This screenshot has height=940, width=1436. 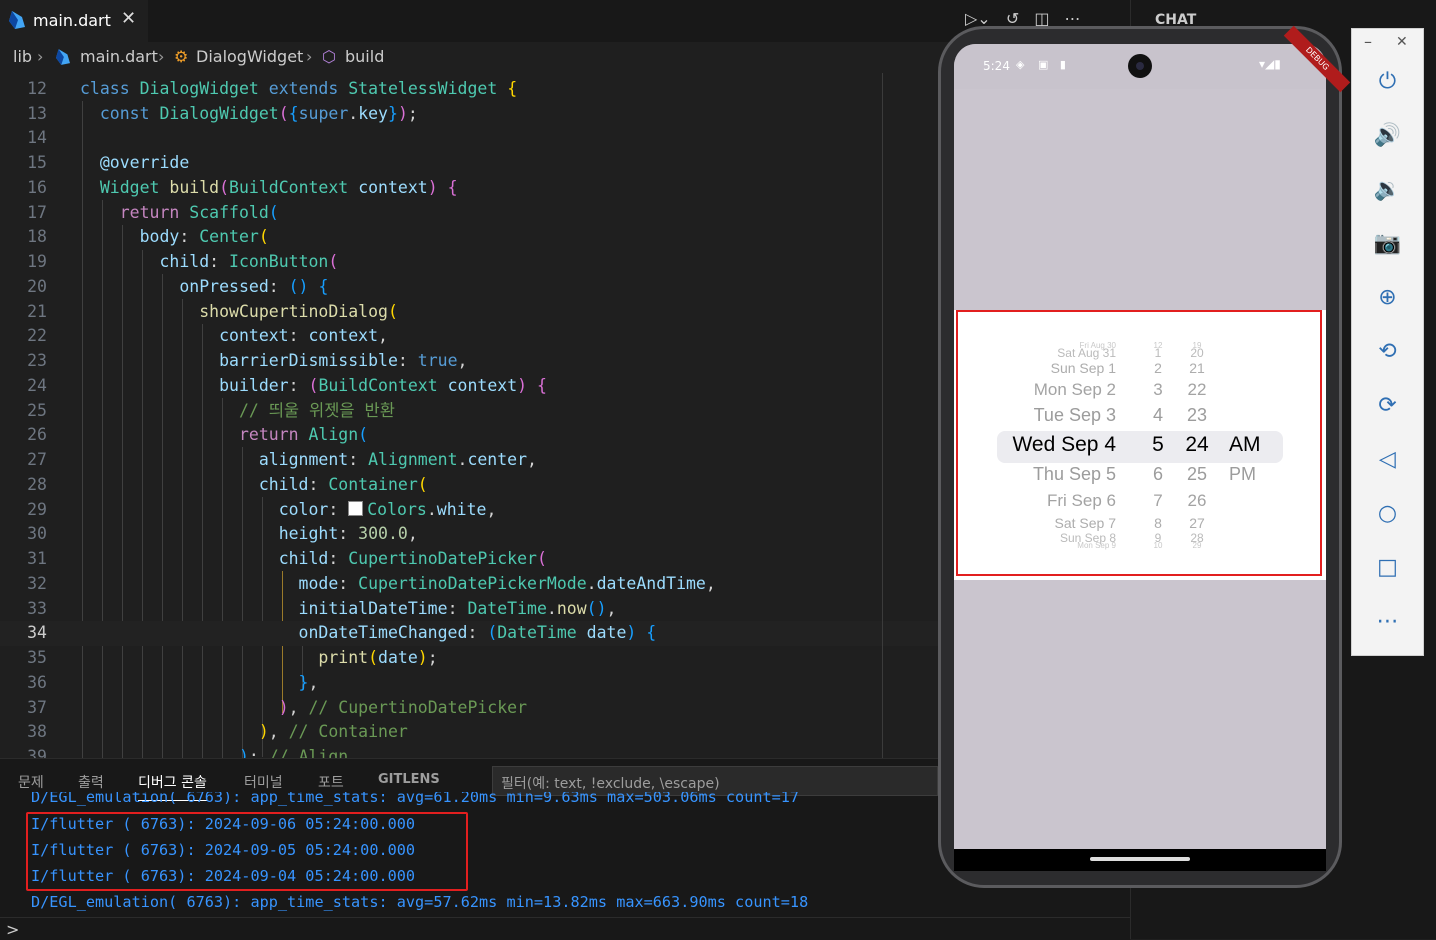 I want to click on close-icon: ✕, so click(x=1402, y=42).